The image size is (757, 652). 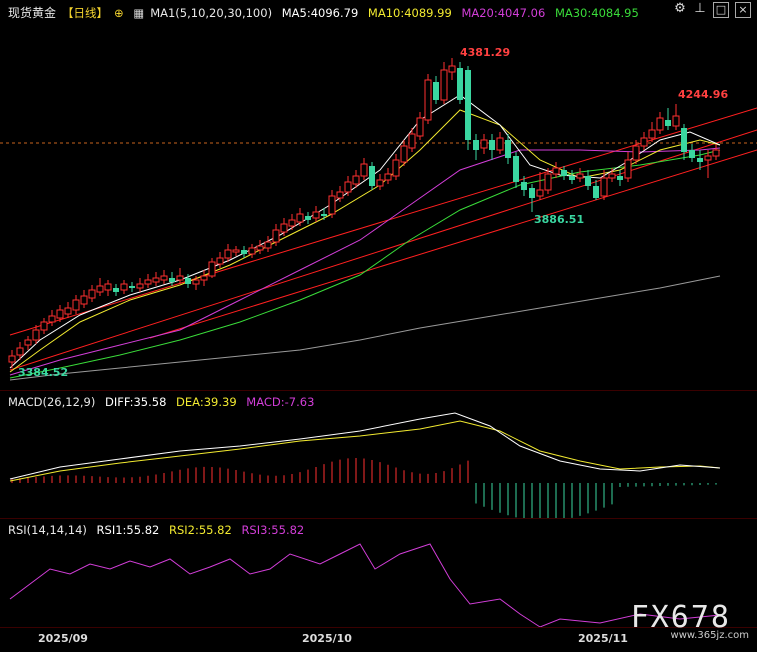 What do you see at coordinates (709, 635) in the screenshot?
I see `watermark-url: www.365jz.com` at bounding box center [709, 635].